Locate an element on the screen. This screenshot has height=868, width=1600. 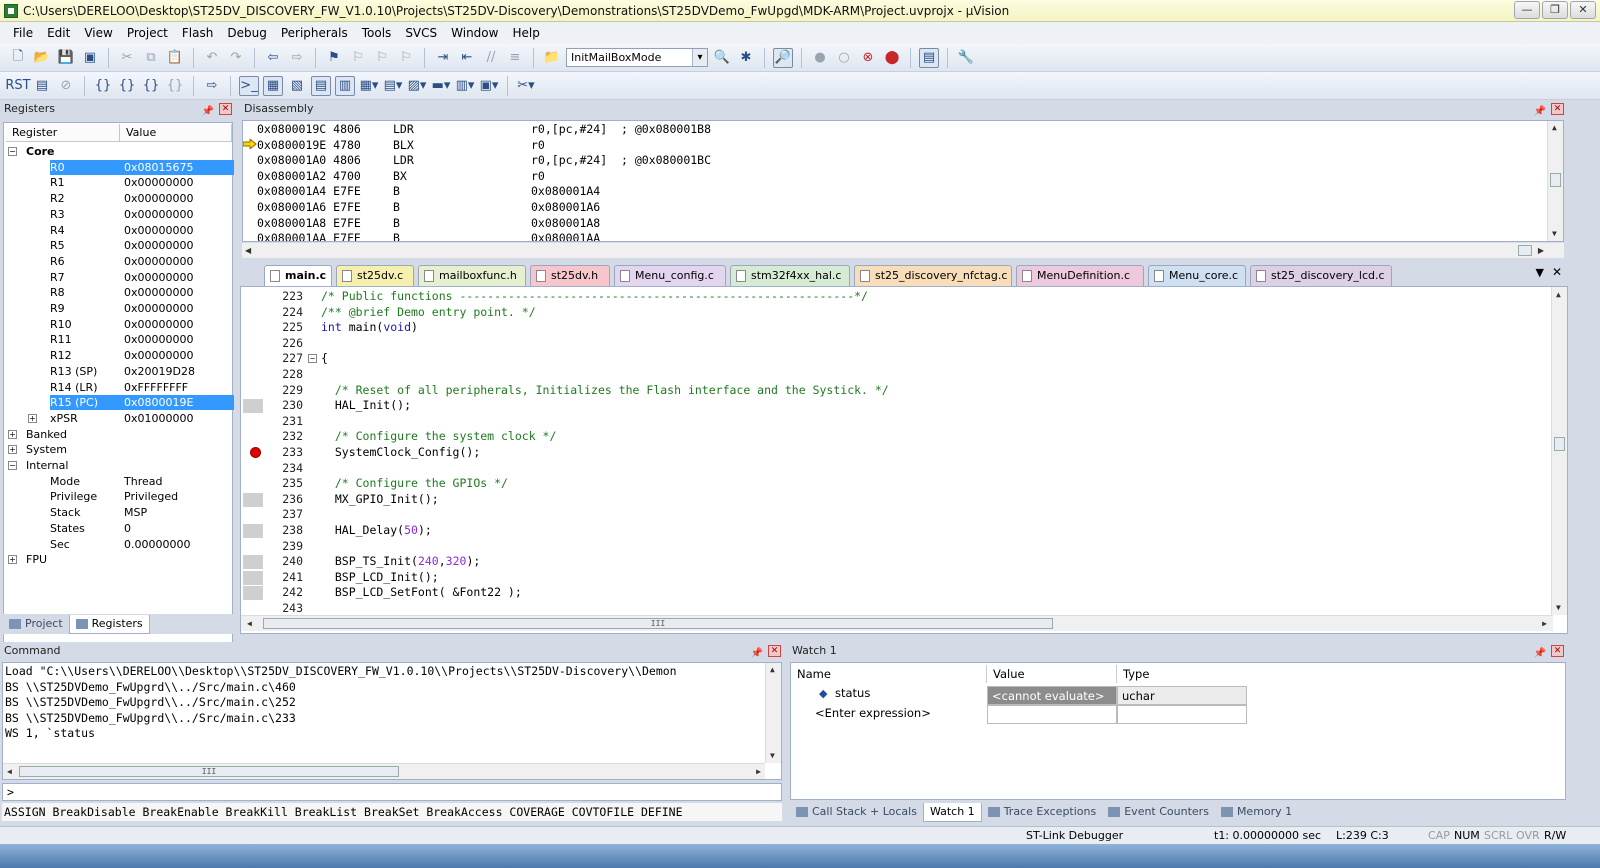
menu-edit: Edit is located at coordinates (58, 33).